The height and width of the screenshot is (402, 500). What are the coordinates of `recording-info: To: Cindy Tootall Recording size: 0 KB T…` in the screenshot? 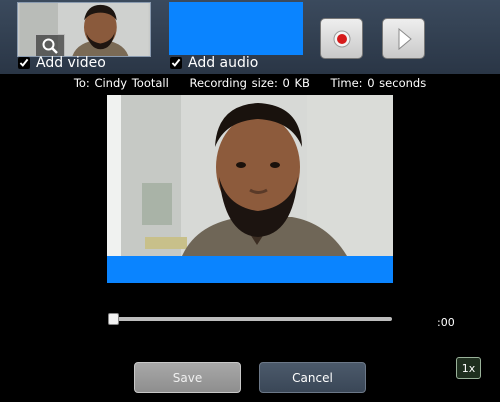 It's located at (250, 83).